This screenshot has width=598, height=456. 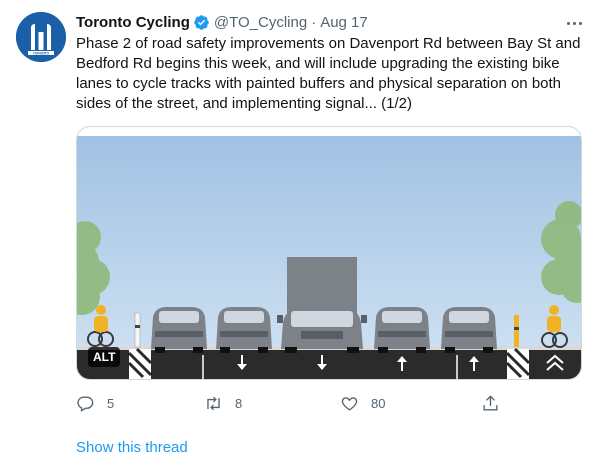 What do you see at coordinates (104, 357) in the screenshot?
I see `alt-badge: ALT` at bounding box center [104, 357].